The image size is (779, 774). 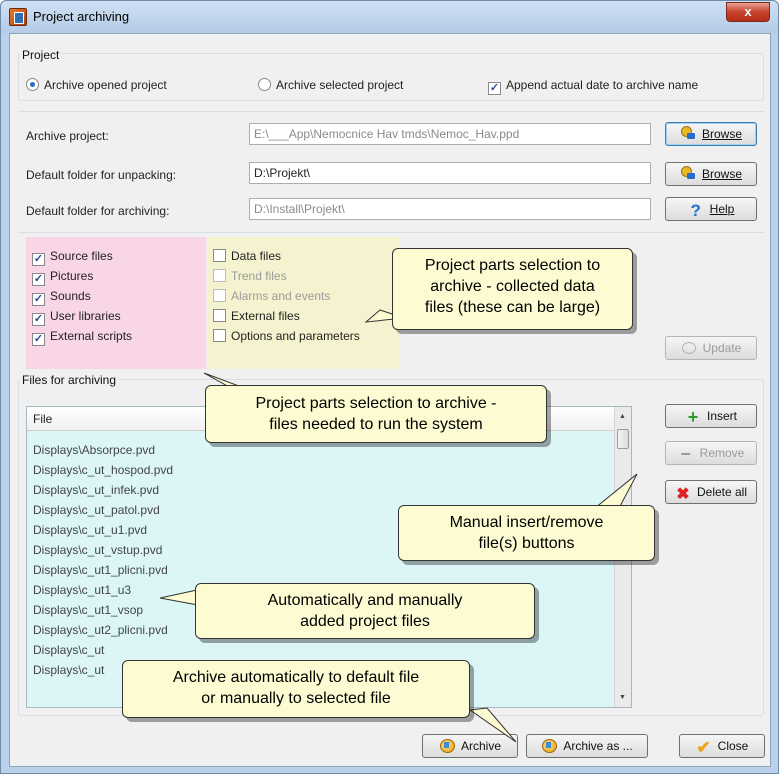 I want to click on delete-x-icon: ✖, so click(x=683, y=494).